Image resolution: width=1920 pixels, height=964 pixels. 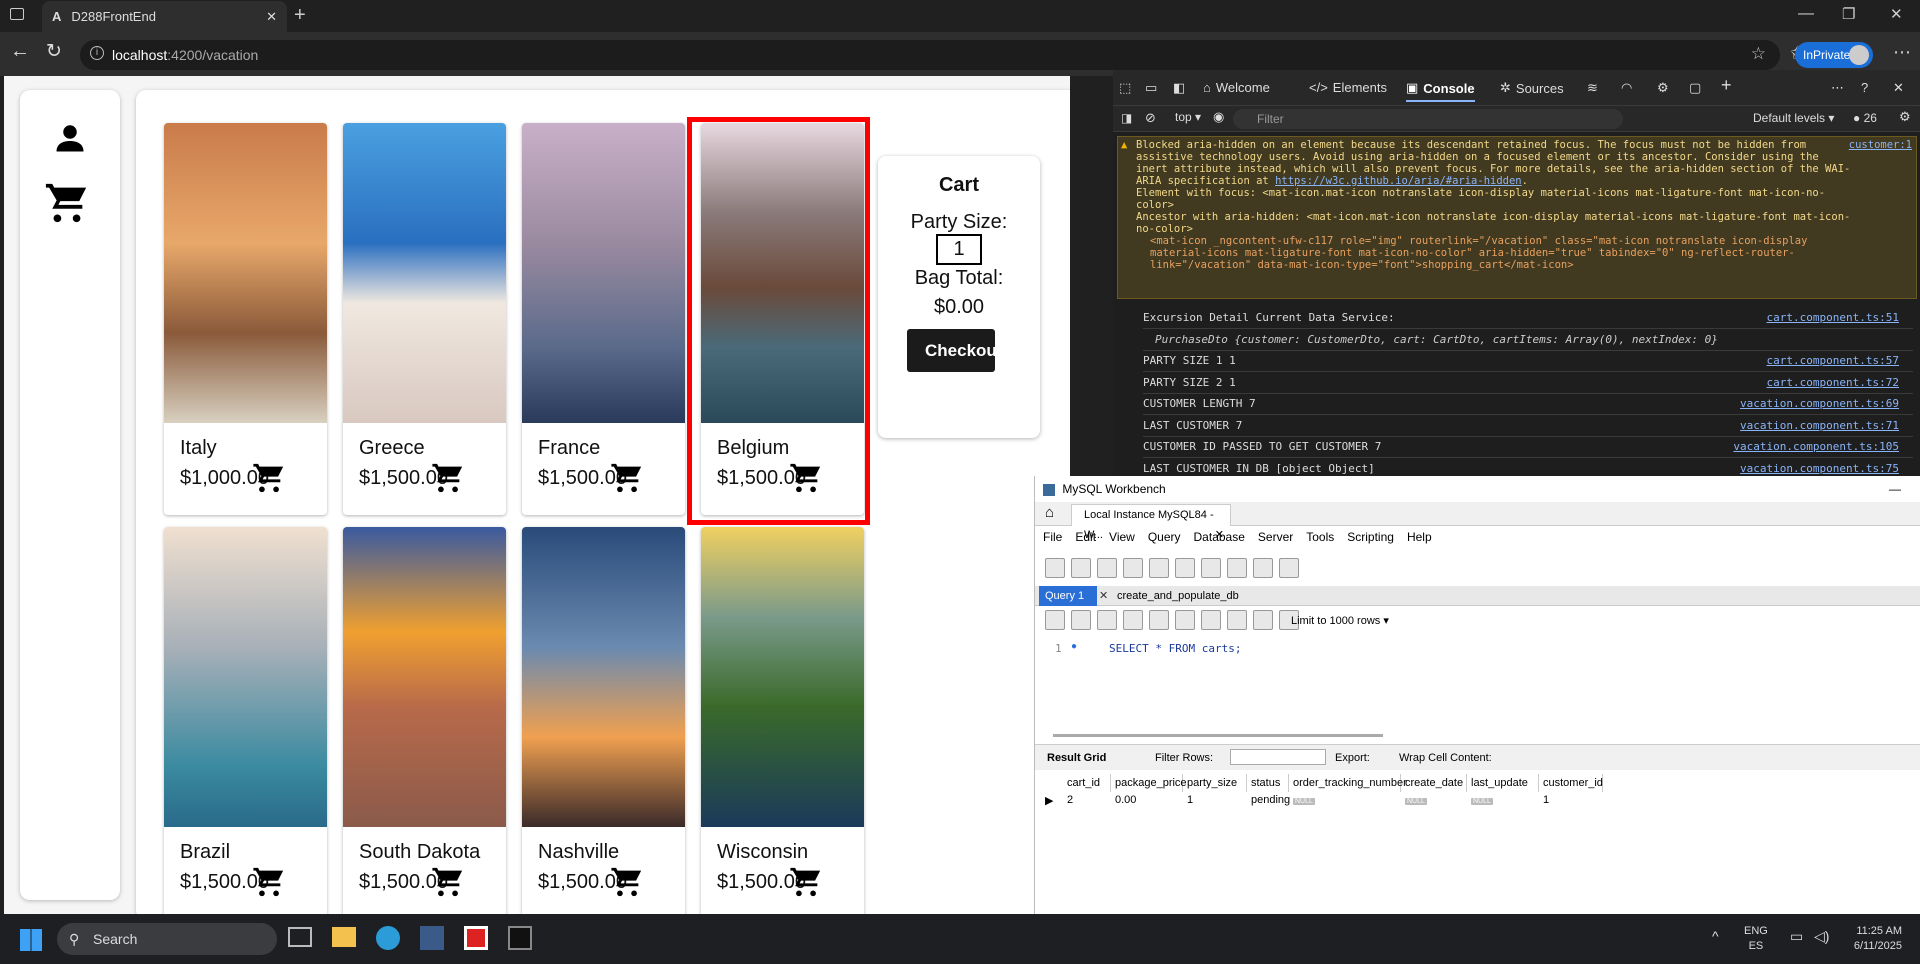 I want to click on menu-query: Query, so click(x=1164, y=537).